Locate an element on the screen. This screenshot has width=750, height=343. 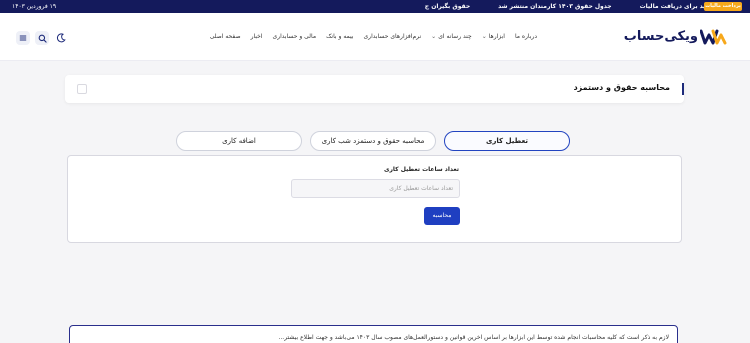
nav-label: مالی و حسابداری is located at coordinates (294, 36).